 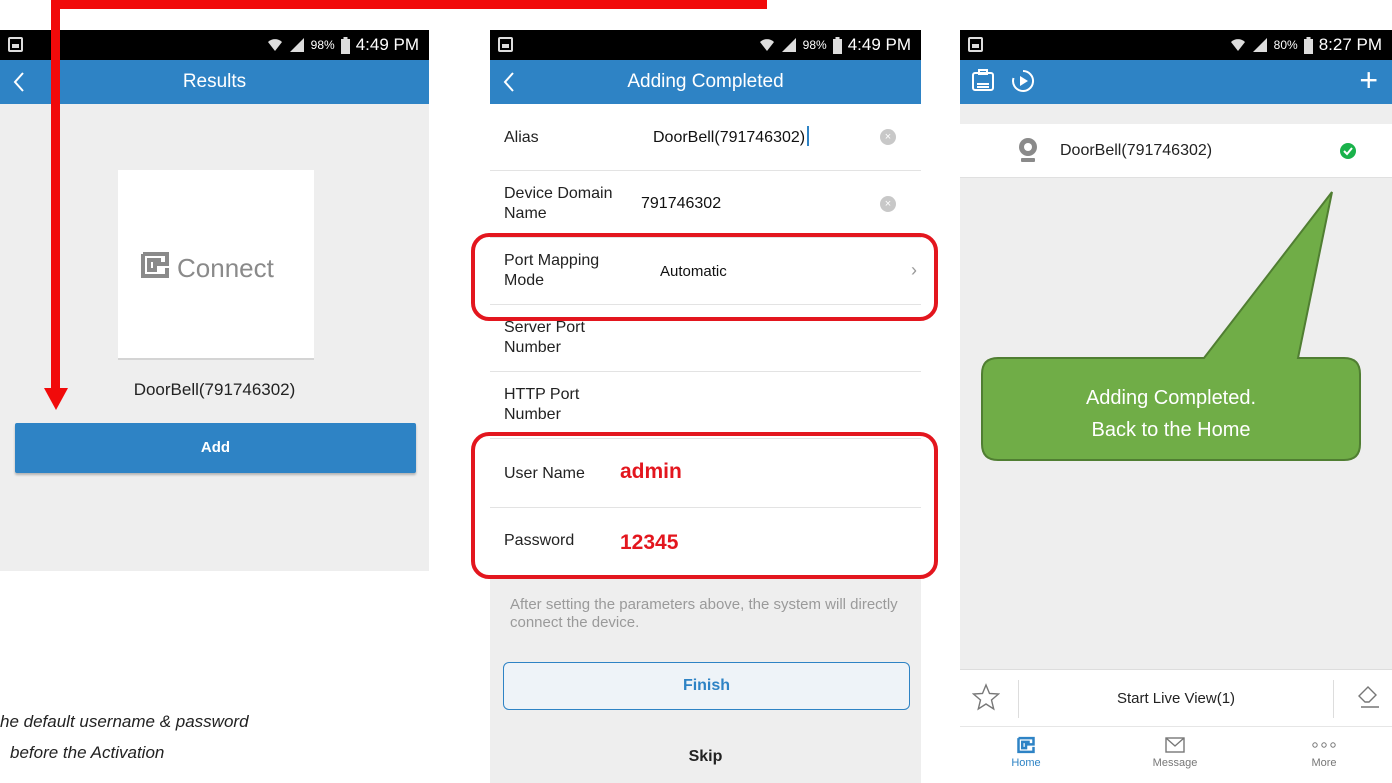 What do you see at coordinates (225, 268) in the screenshot?
I see `logo-text: Connect` at bounding box center [225, 268].